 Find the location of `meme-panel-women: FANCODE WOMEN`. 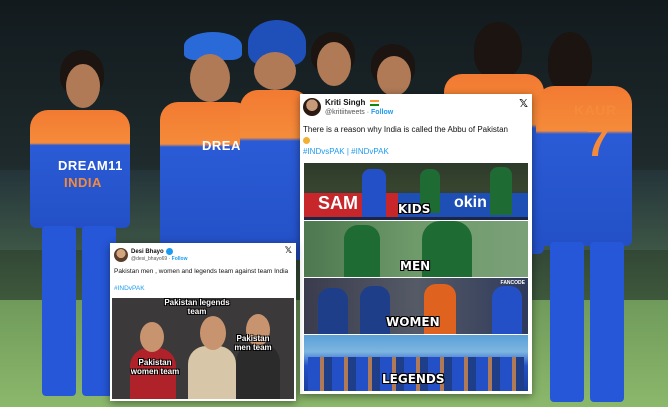

meme-panel-women: FANCODE WOMEN is located at coordinates (416, 306).